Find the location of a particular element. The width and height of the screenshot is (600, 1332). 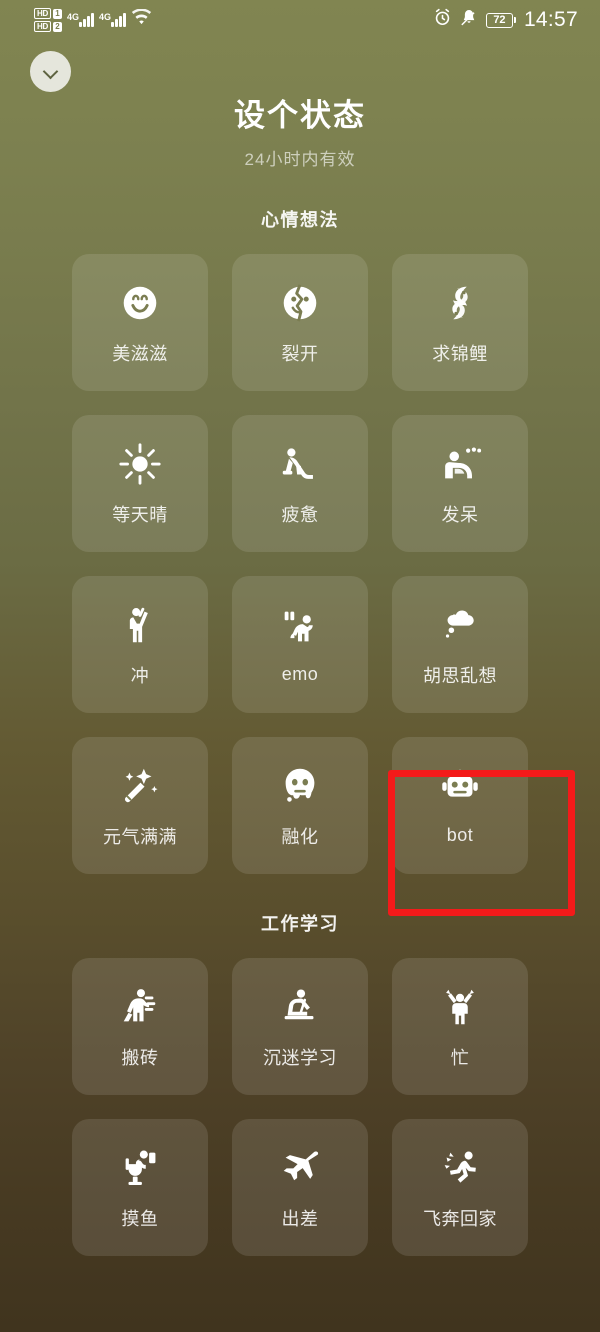

status-tile-dengtianqing: 等天晴 is located at coordinates (140, 483).